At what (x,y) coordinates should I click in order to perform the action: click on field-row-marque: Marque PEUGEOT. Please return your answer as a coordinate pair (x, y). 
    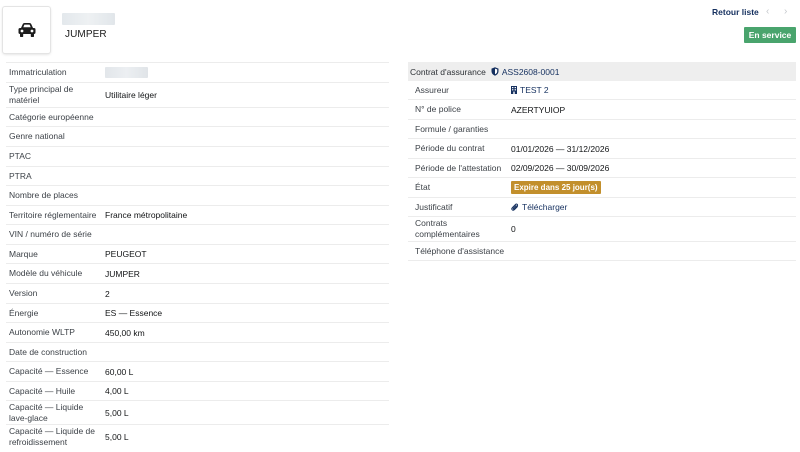
    Looking at the image, I should click on (197, 253).